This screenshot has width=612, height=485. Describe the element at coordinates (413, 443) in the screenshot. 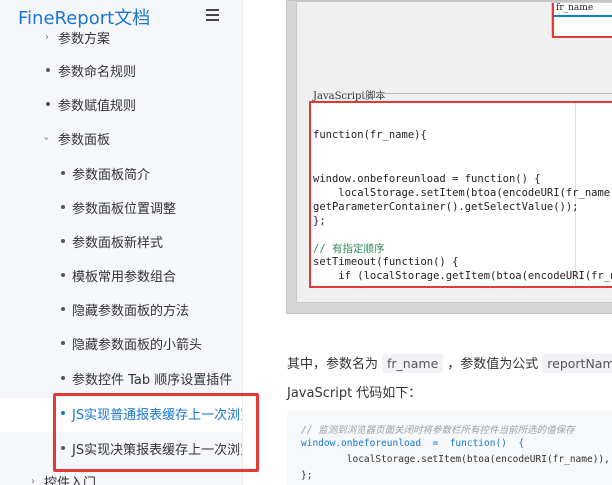

I see `snippet-line: window.onbeforeunload = function() {` at that location.